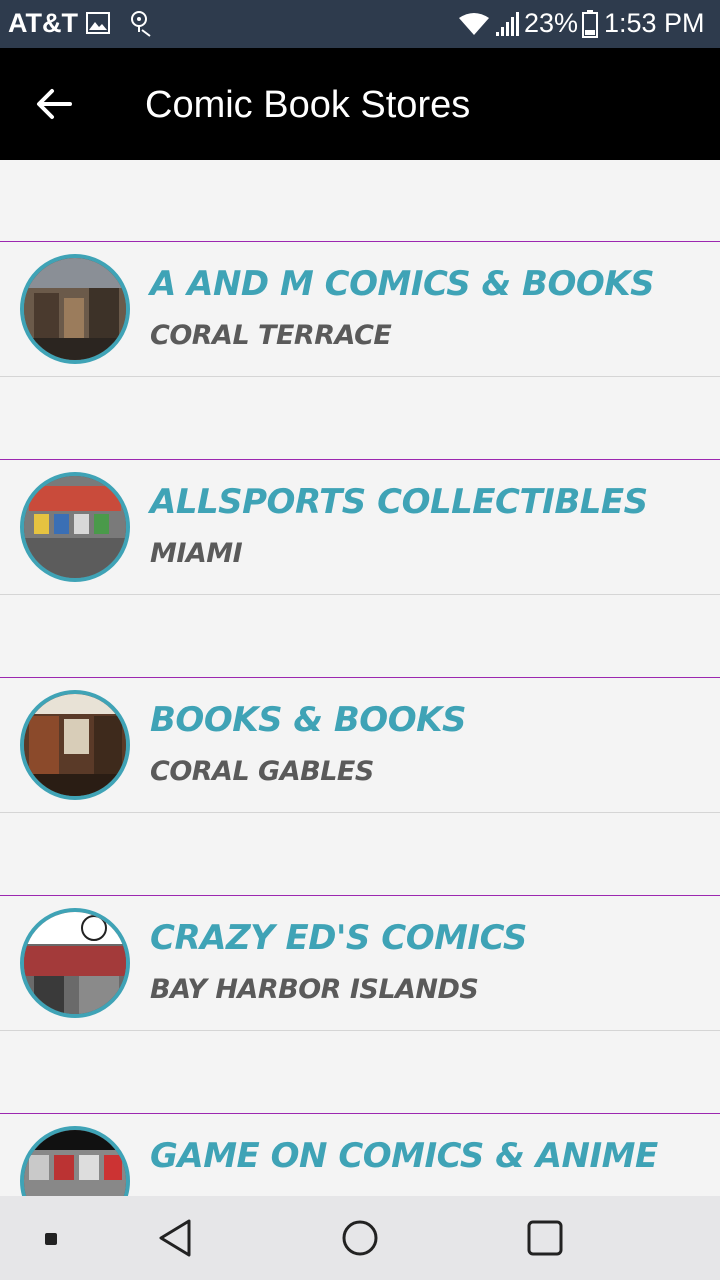 The height and width of the screenshot is (1280, 720). What do you see at coordinates (551, 23) in the screenshot?
I see `battery-percentage: 23%` at bounding box center [551, 23].